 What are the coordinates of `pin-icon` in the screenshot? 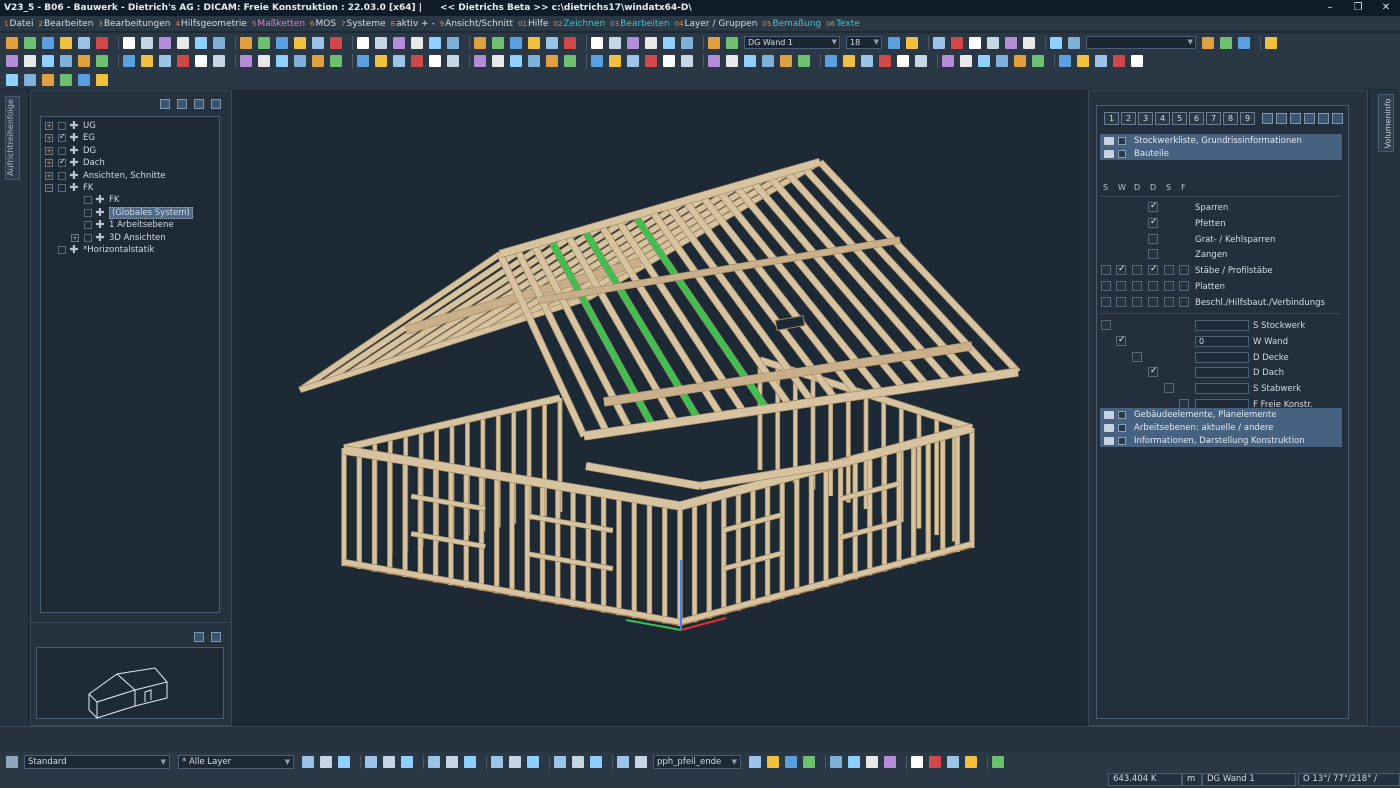 It's located at (1309, 118).